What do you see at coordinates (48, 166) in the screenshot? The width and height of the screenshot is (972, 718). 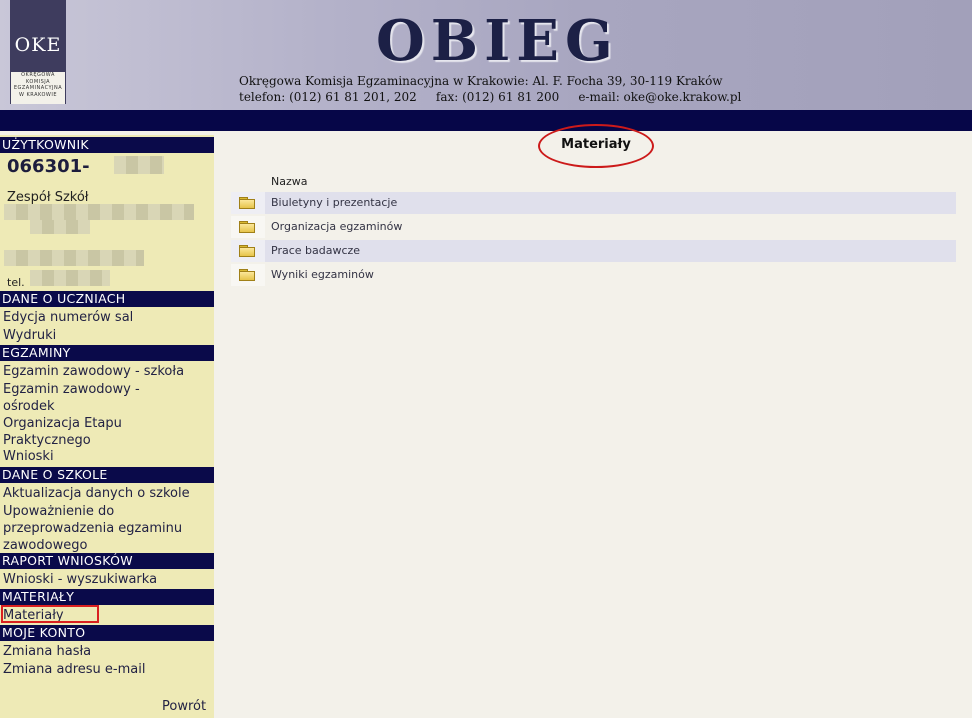 I see `user-id: 066301-` at bounding box center [48, 166].